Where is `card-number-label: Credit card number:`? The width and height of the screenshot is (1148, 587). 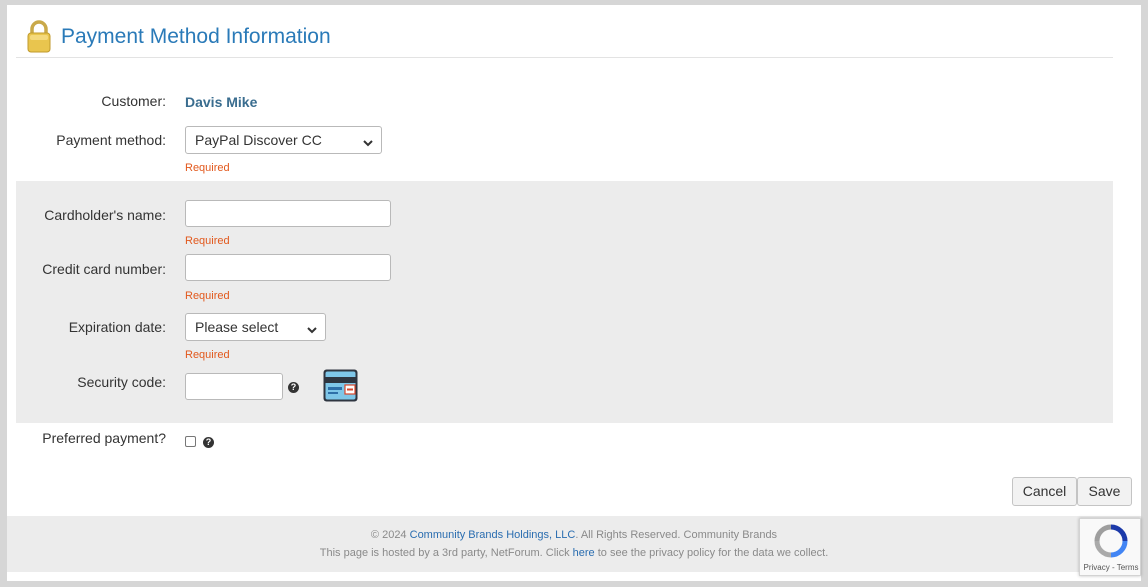 card-number-label: Credit card number: is located at coordinates (104, 269).